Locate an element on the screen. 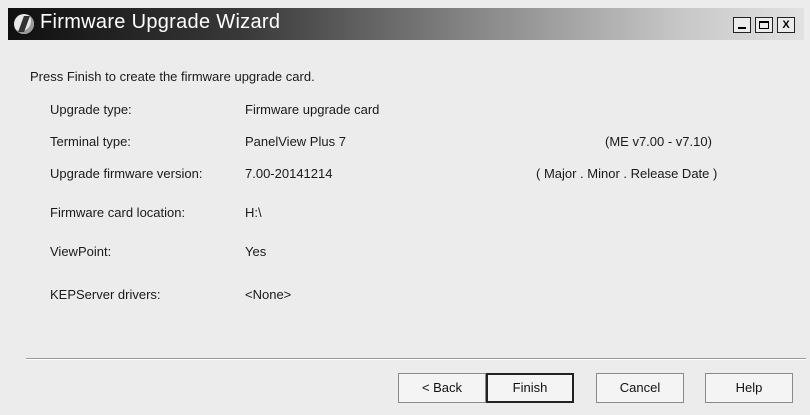 This screenshot has height=415, width=810. finish-button: Finish is located at coordinates (530, 388).